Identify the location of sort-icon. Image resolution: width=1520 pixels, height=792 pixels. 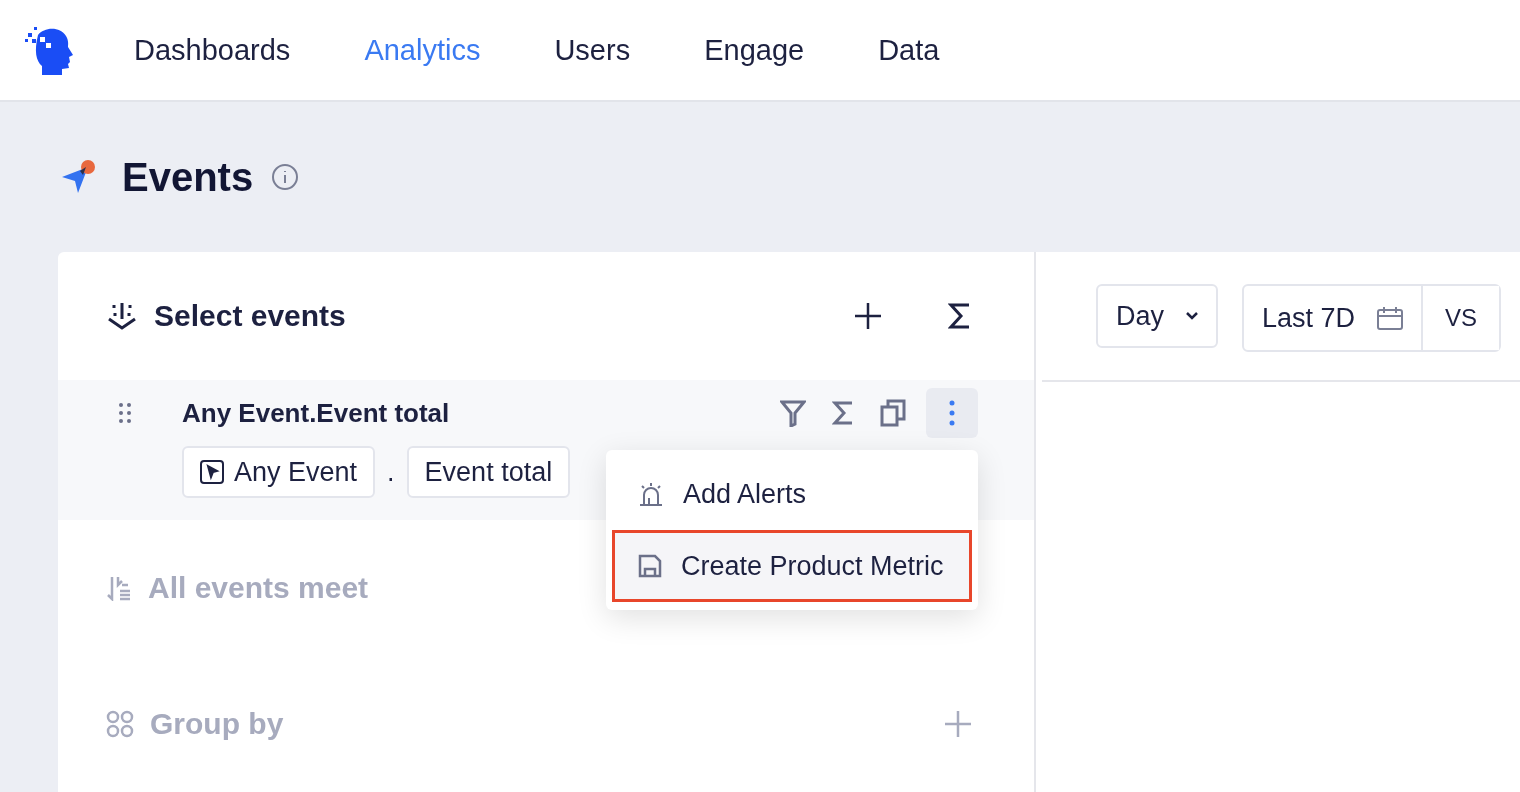
(119, 588).